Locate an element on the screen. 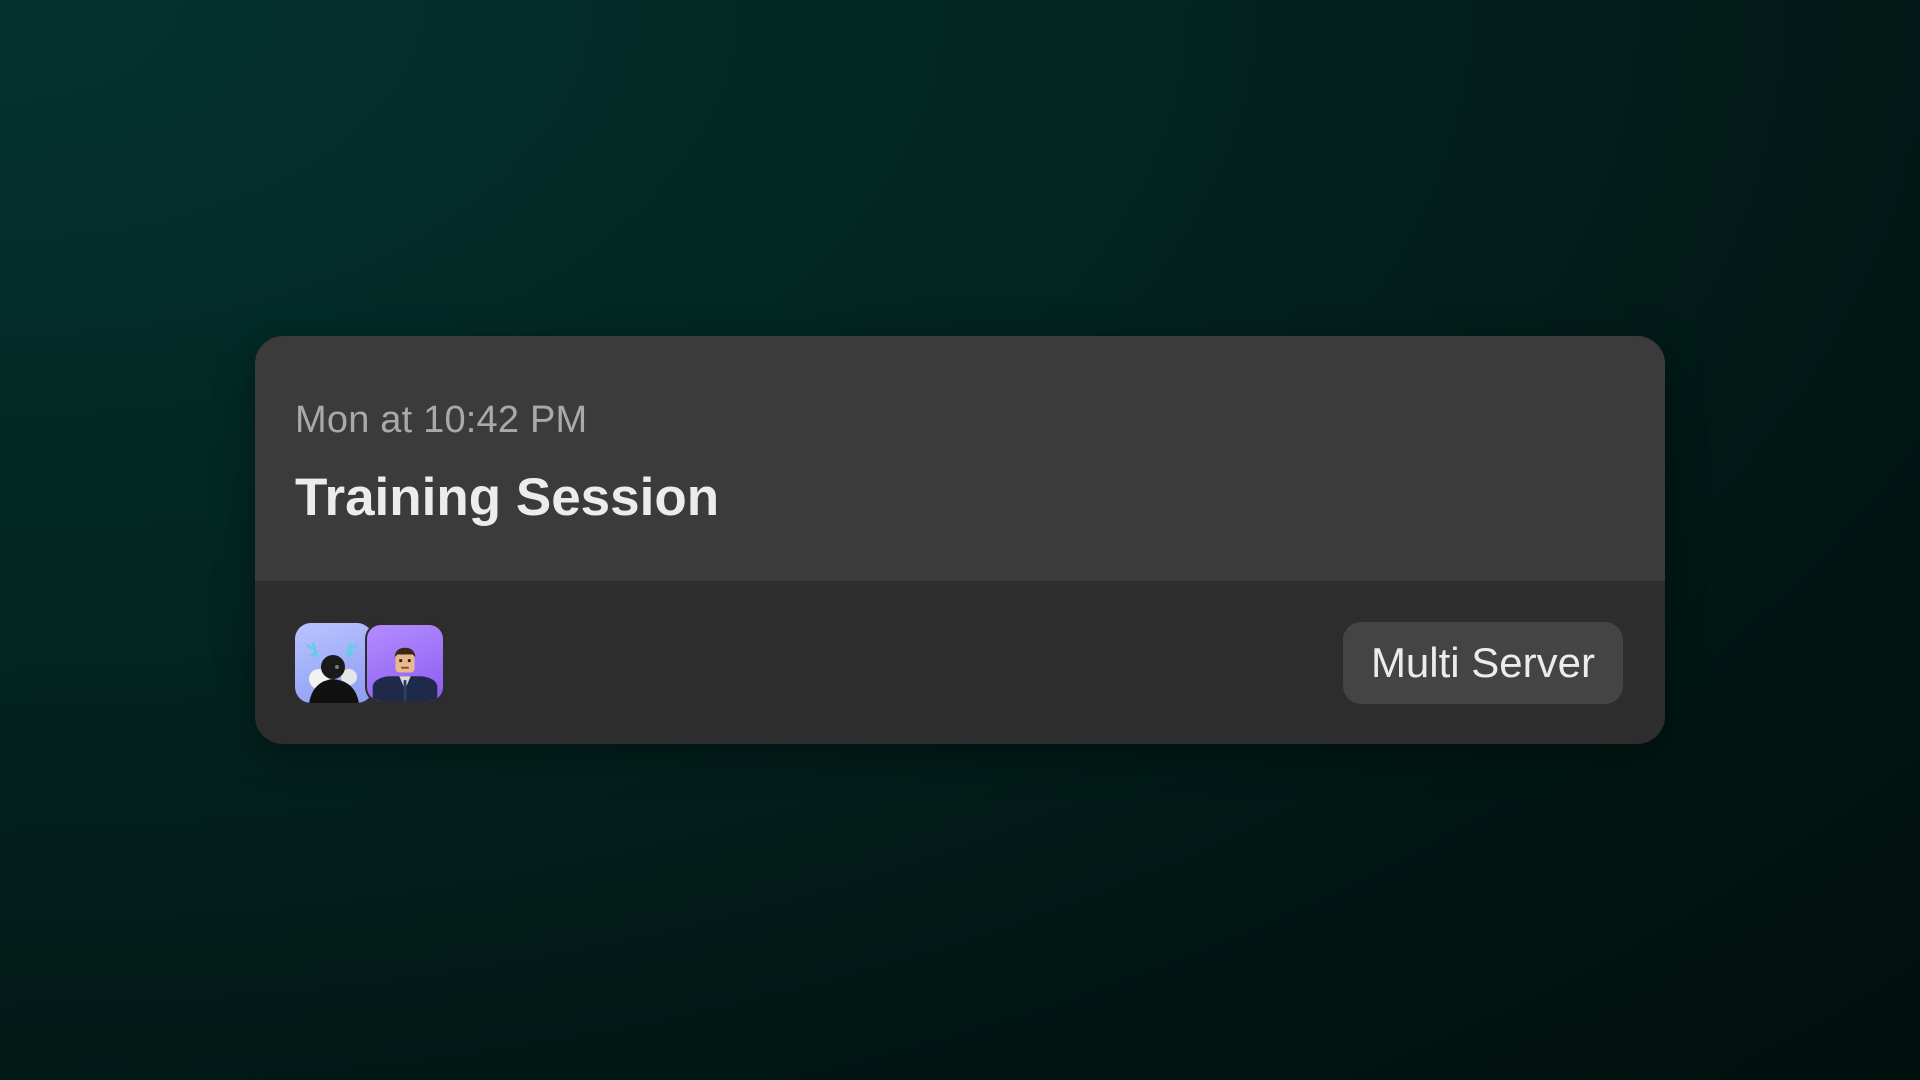 This screenshot has width=1920, height=1080. server-badge: Multi Server is located at coordinates (1482, 663).